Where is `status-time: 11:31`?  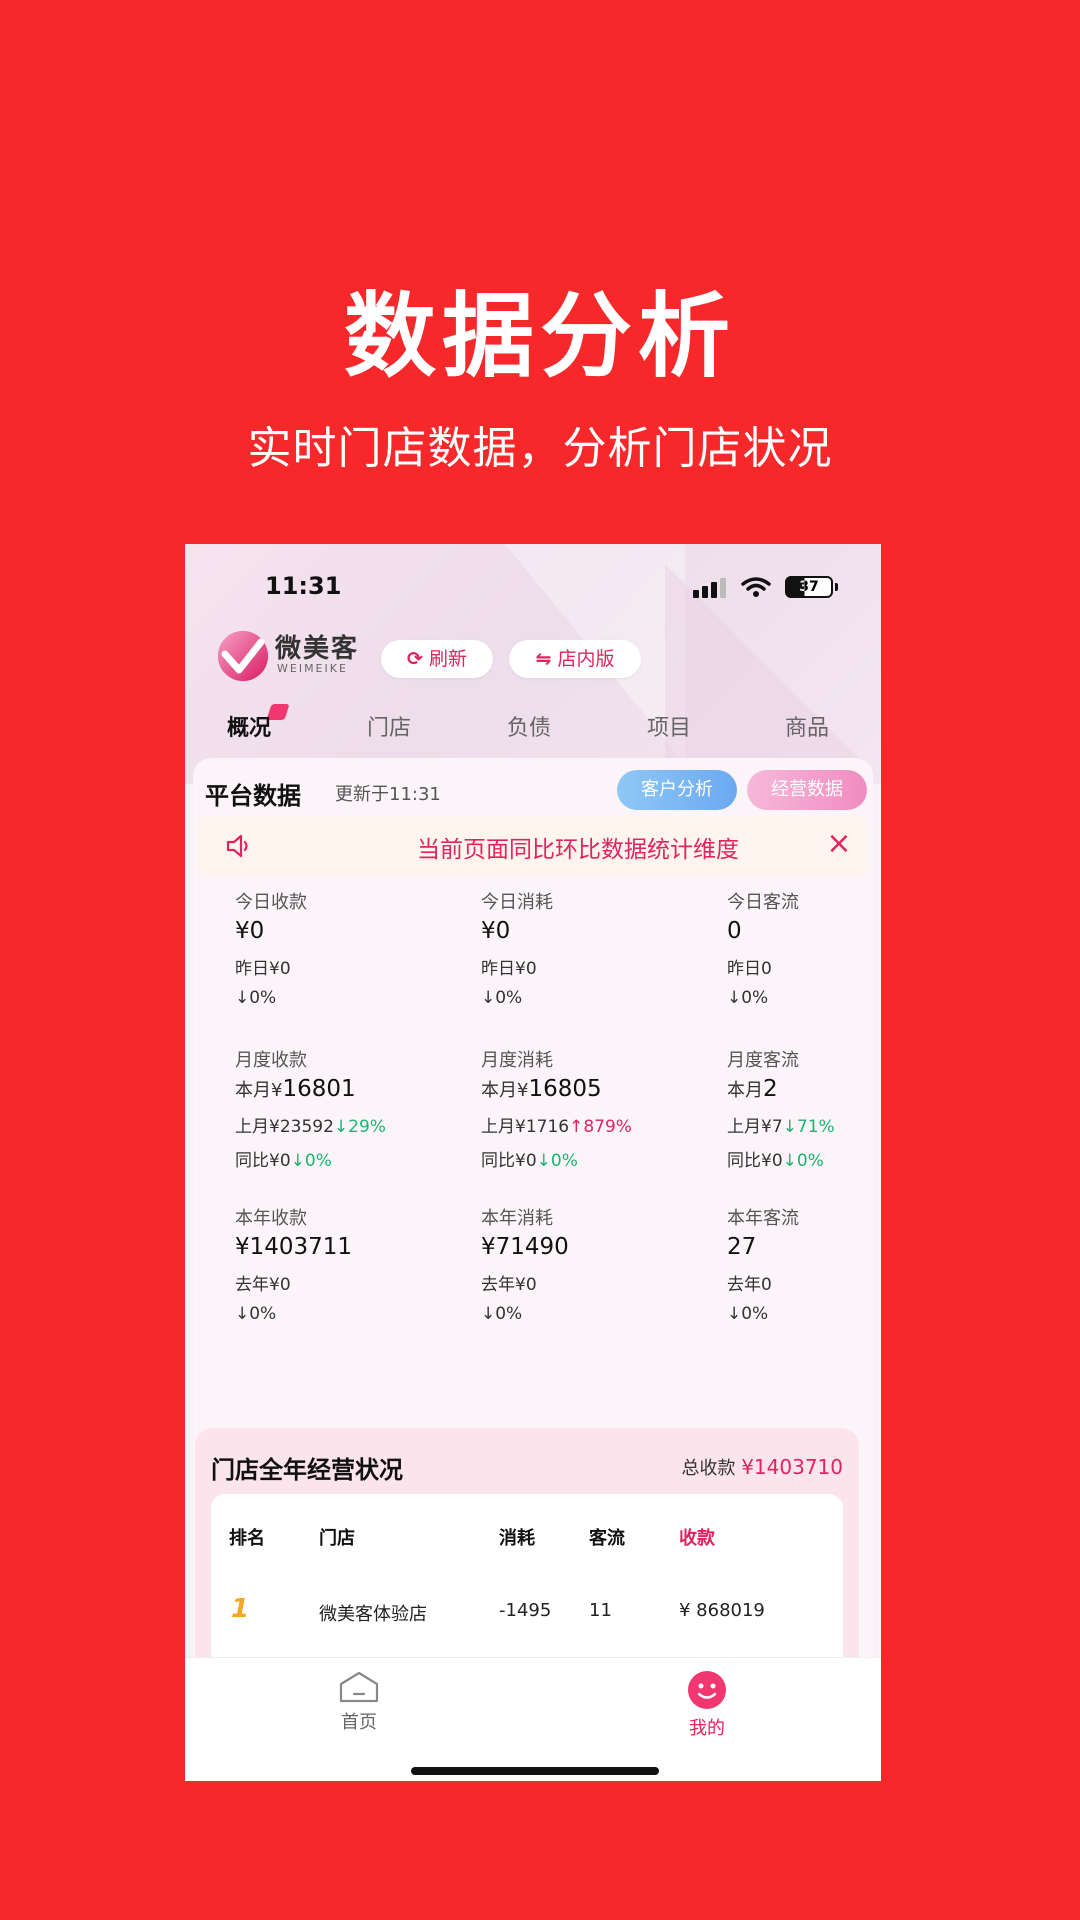
status-time: 11:31 is located at coordinates (303, 586).